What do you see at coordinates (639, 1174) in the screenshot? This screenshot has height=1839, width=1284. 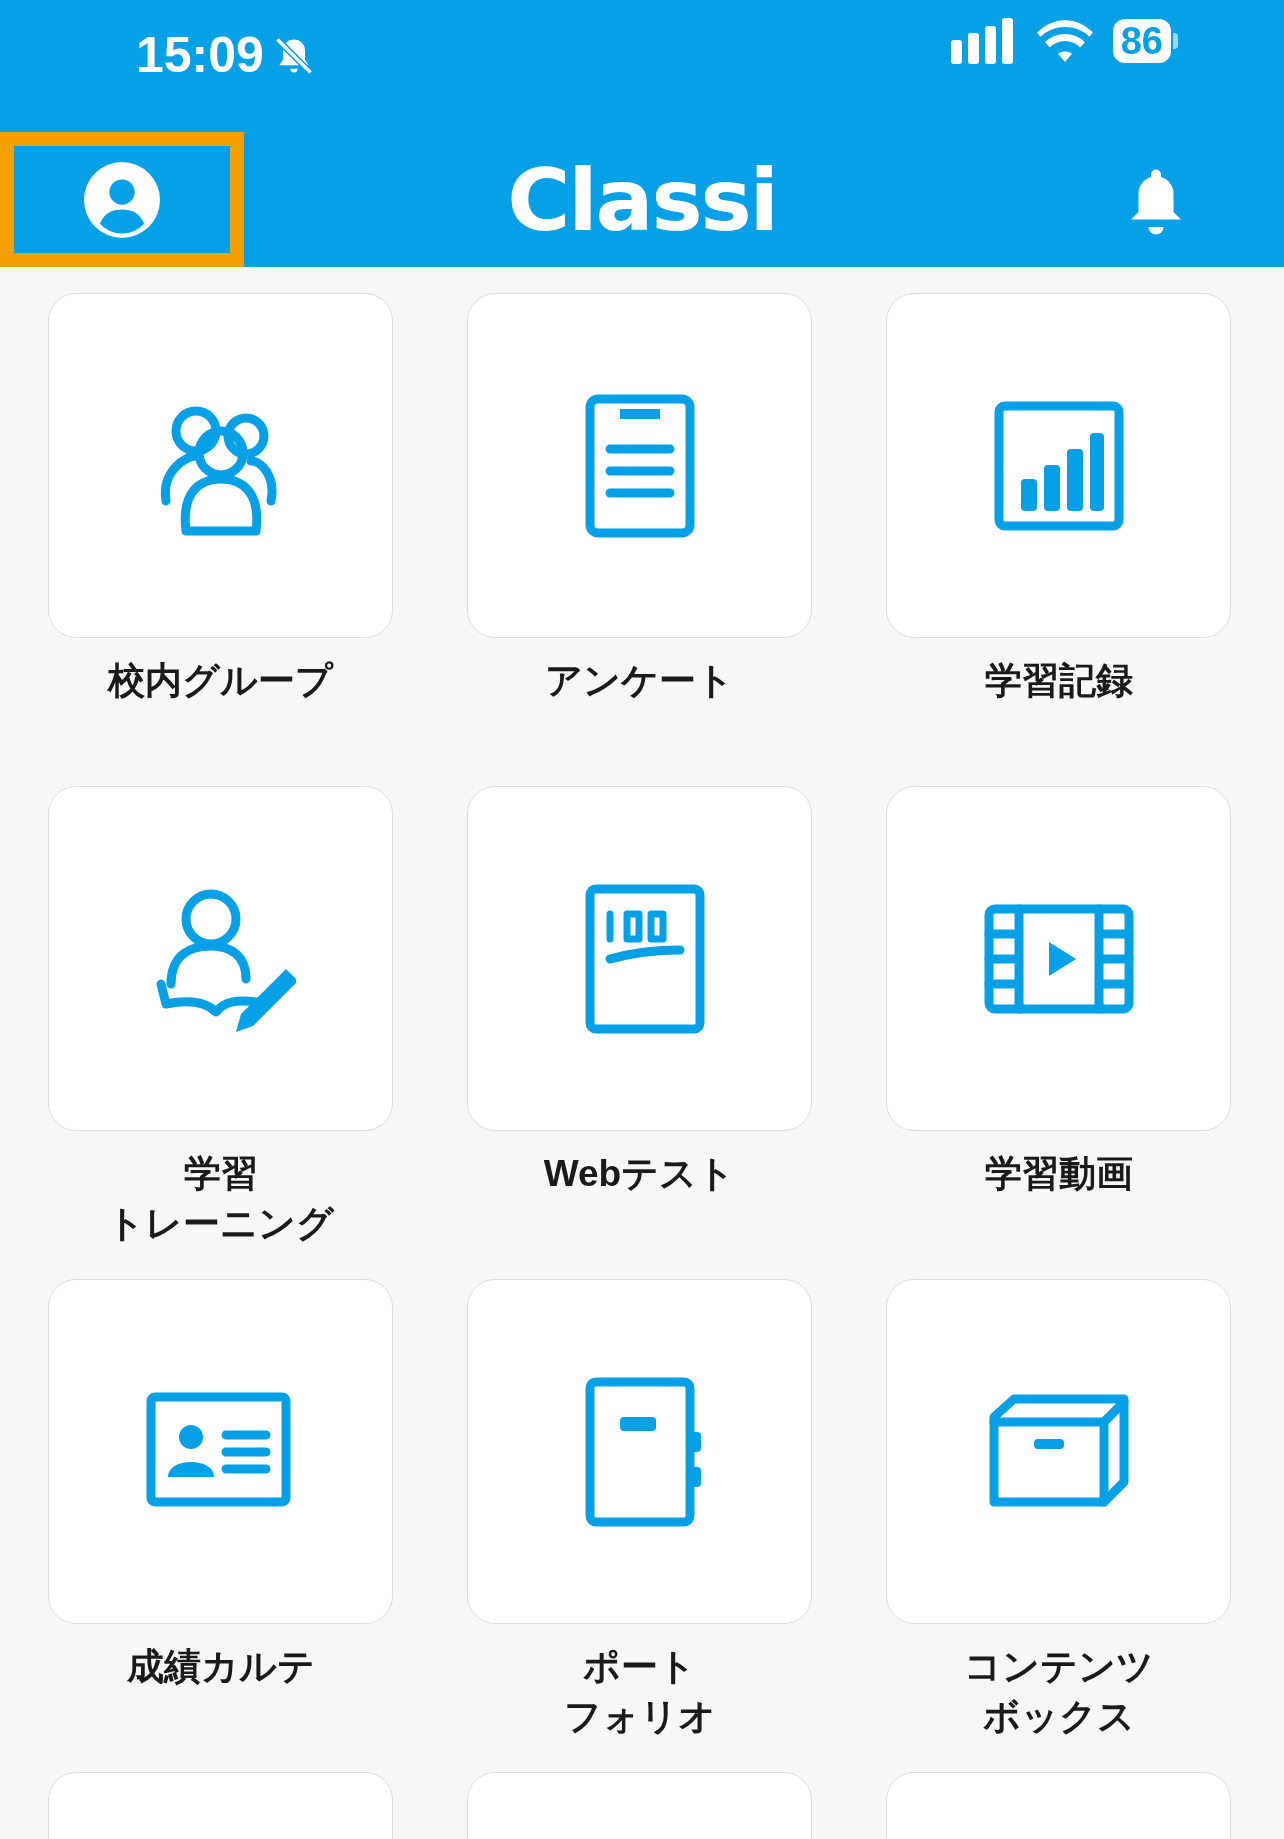 I see `tile-label: Webテスト` at bounding box center [639, 1174].